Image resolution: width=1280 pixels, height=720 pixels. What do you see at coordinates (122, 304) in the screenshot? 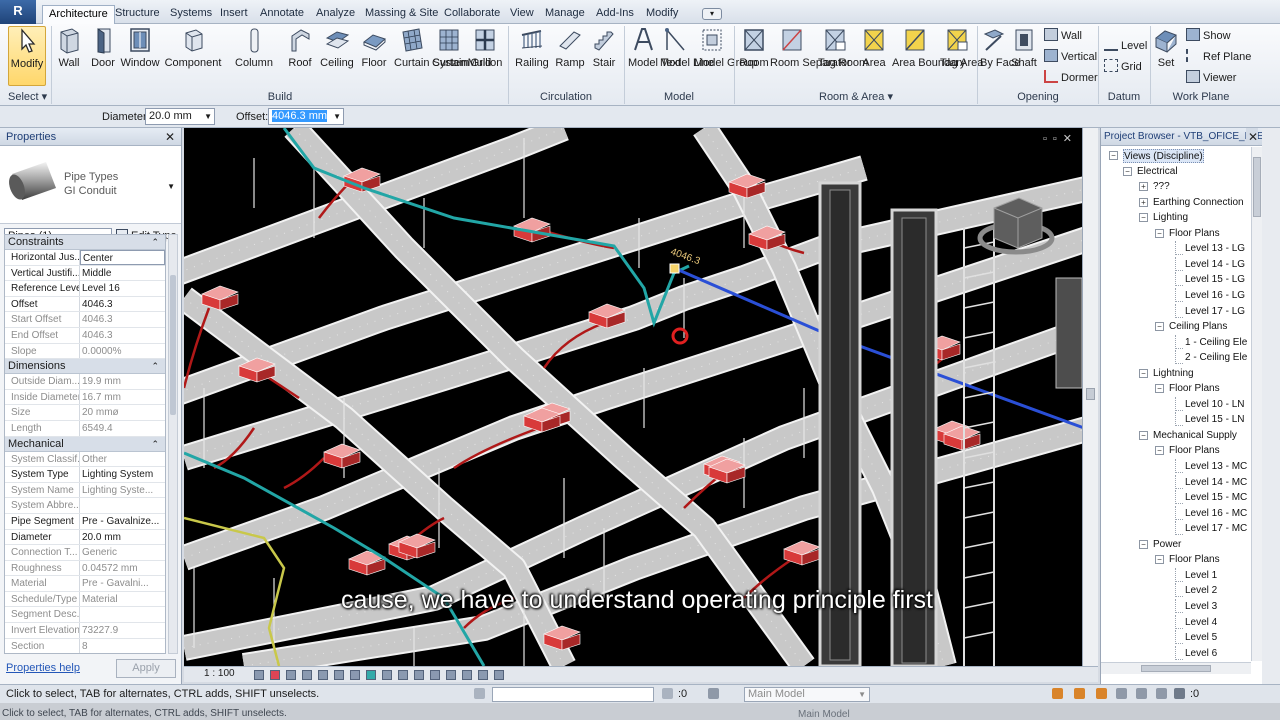
I see `property-value: 4046.3` at bounding box center [122, 304].